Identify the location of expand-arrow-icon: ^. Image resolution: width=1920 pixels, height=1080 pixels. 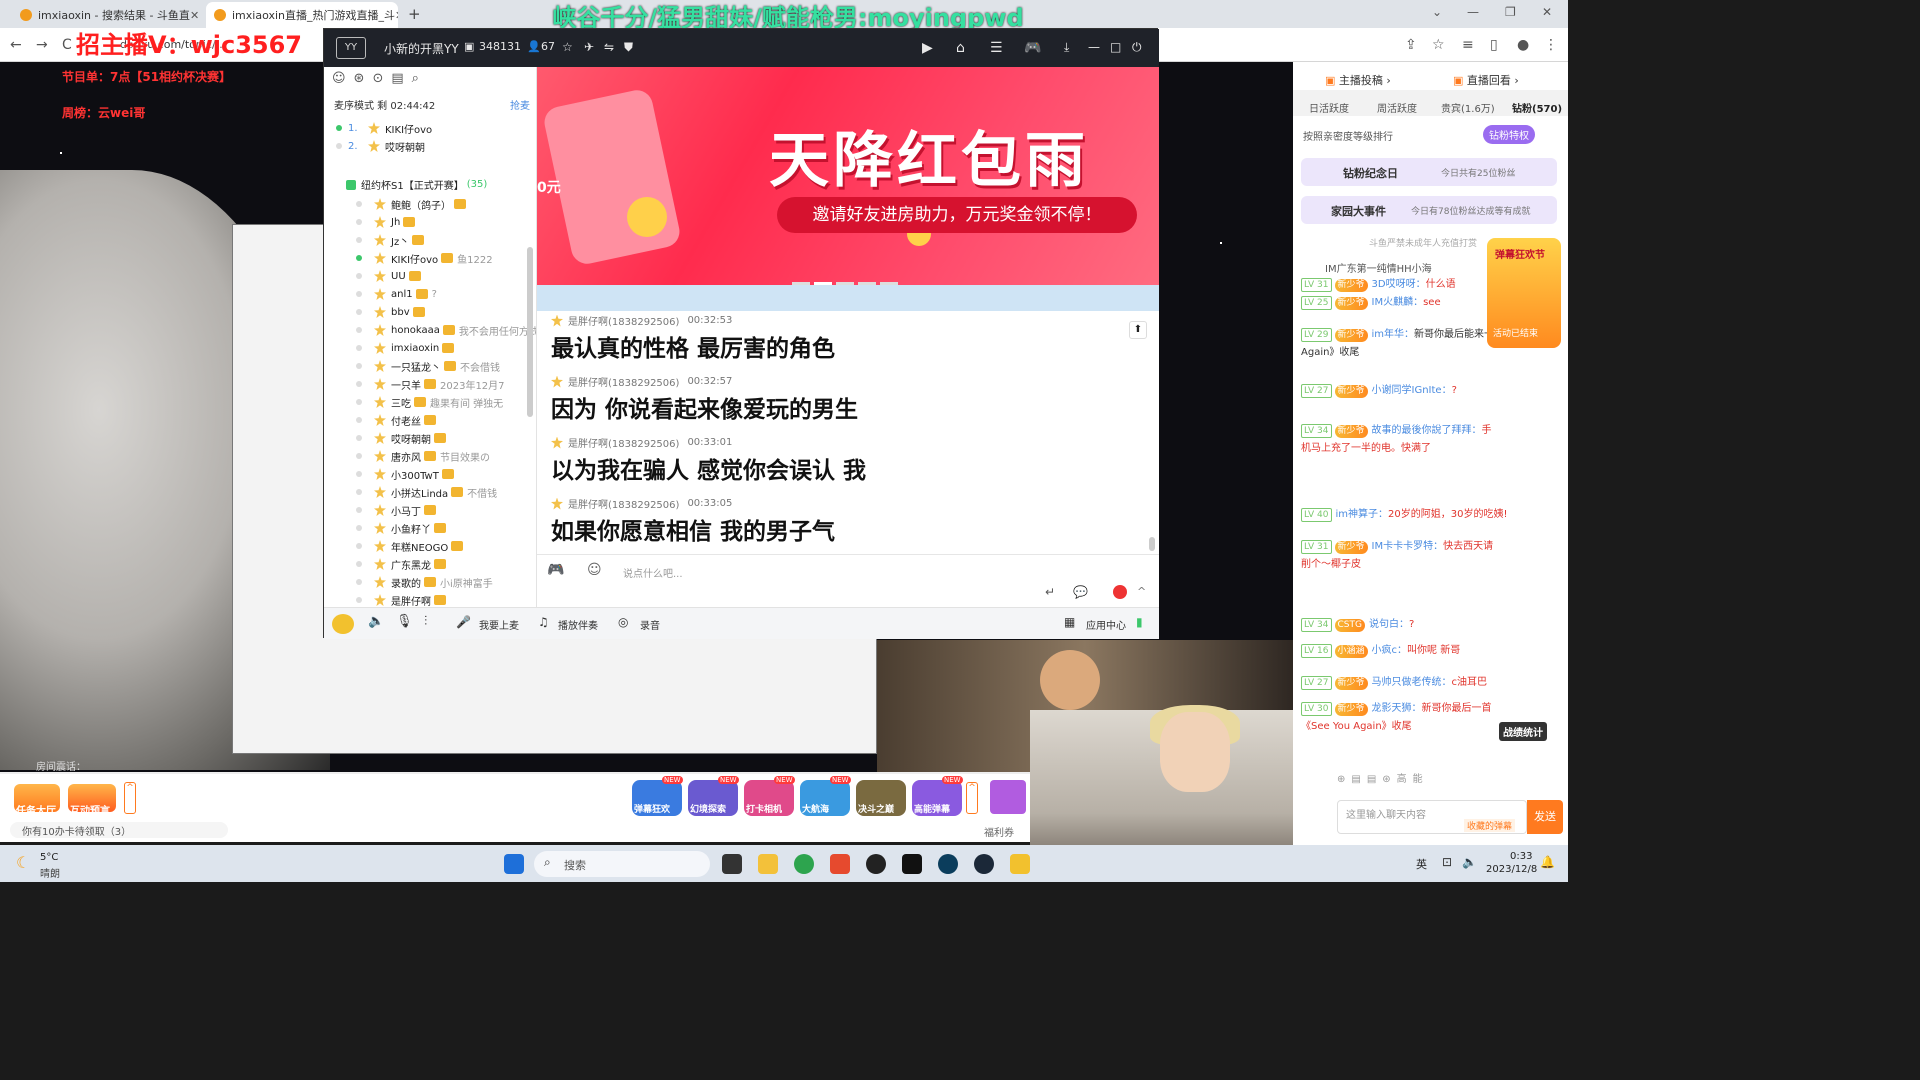
(130, 798).